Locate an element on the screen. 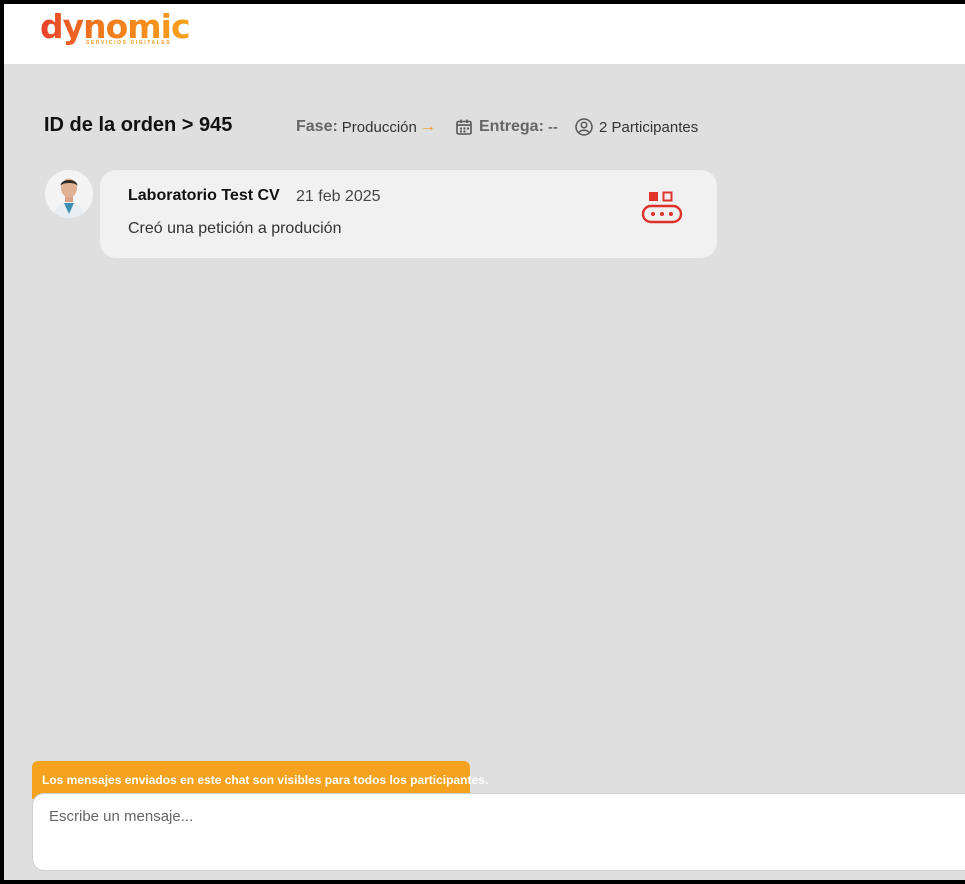 Image resolution: width=965 pixels, height=884 pixels. delivery-value: -- is located at coordinates (552, 127).